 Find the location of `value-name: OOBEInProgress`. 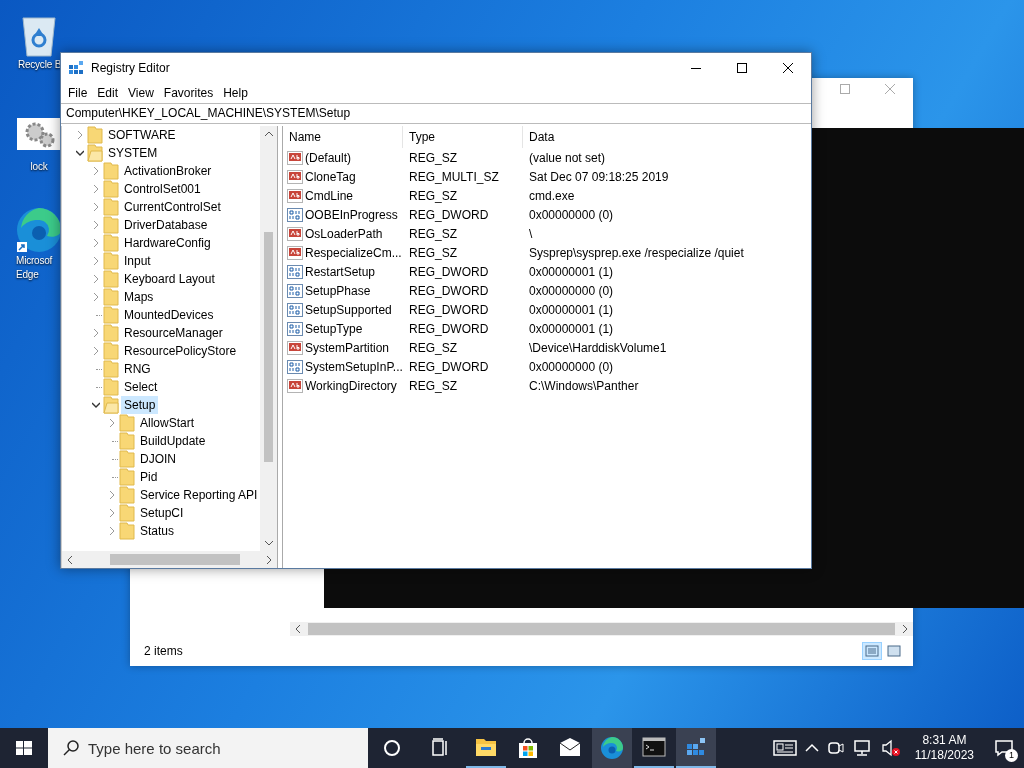

value-name: OOBEInProgress is located at coordinates (351, 214).